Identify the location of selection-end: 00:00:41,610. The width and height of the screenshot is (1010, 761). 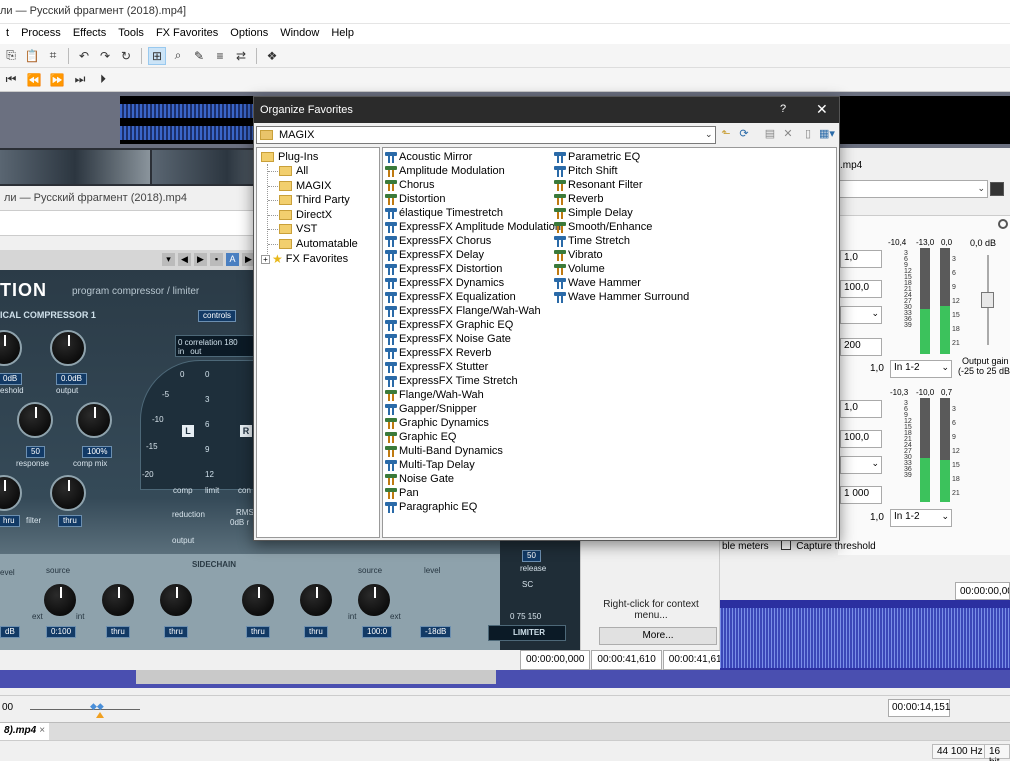
(626, 660).